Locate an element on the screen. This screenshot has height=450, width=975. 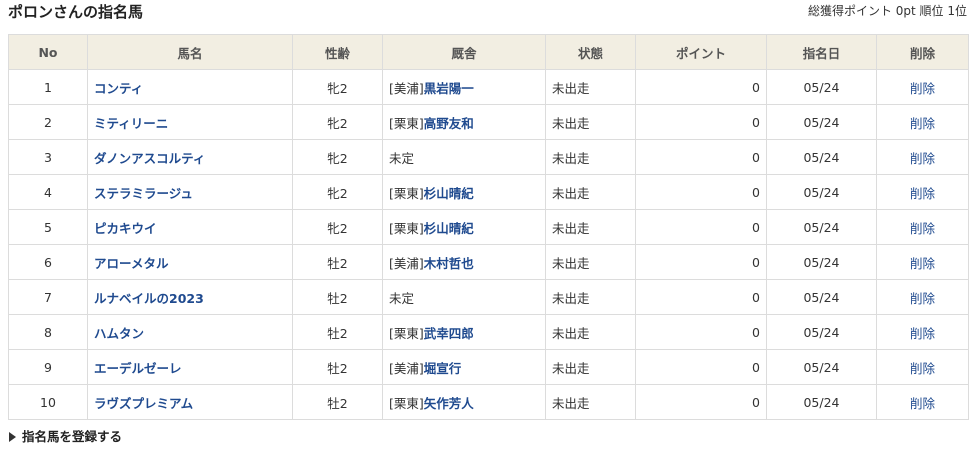
horse-name-link: エーデルゼーレ is located at coordinates (138, 368).